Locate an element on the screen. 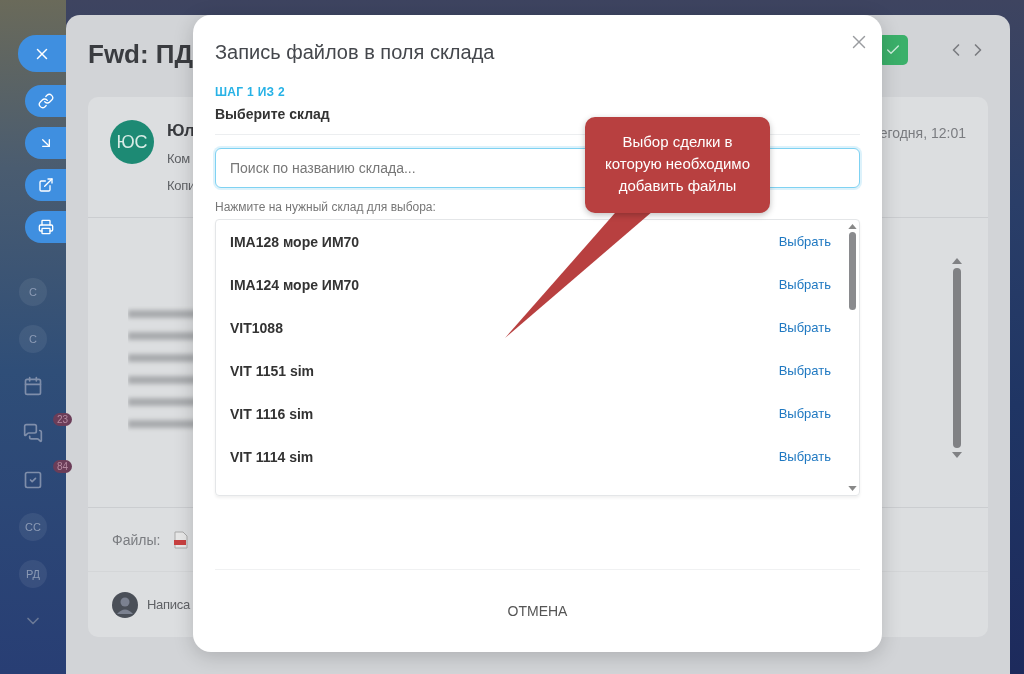 Image resolution: width=1024 pixels, height=674 pixels. warehouse-name: VIT 1114 sim is located at coordinates (272, 456).